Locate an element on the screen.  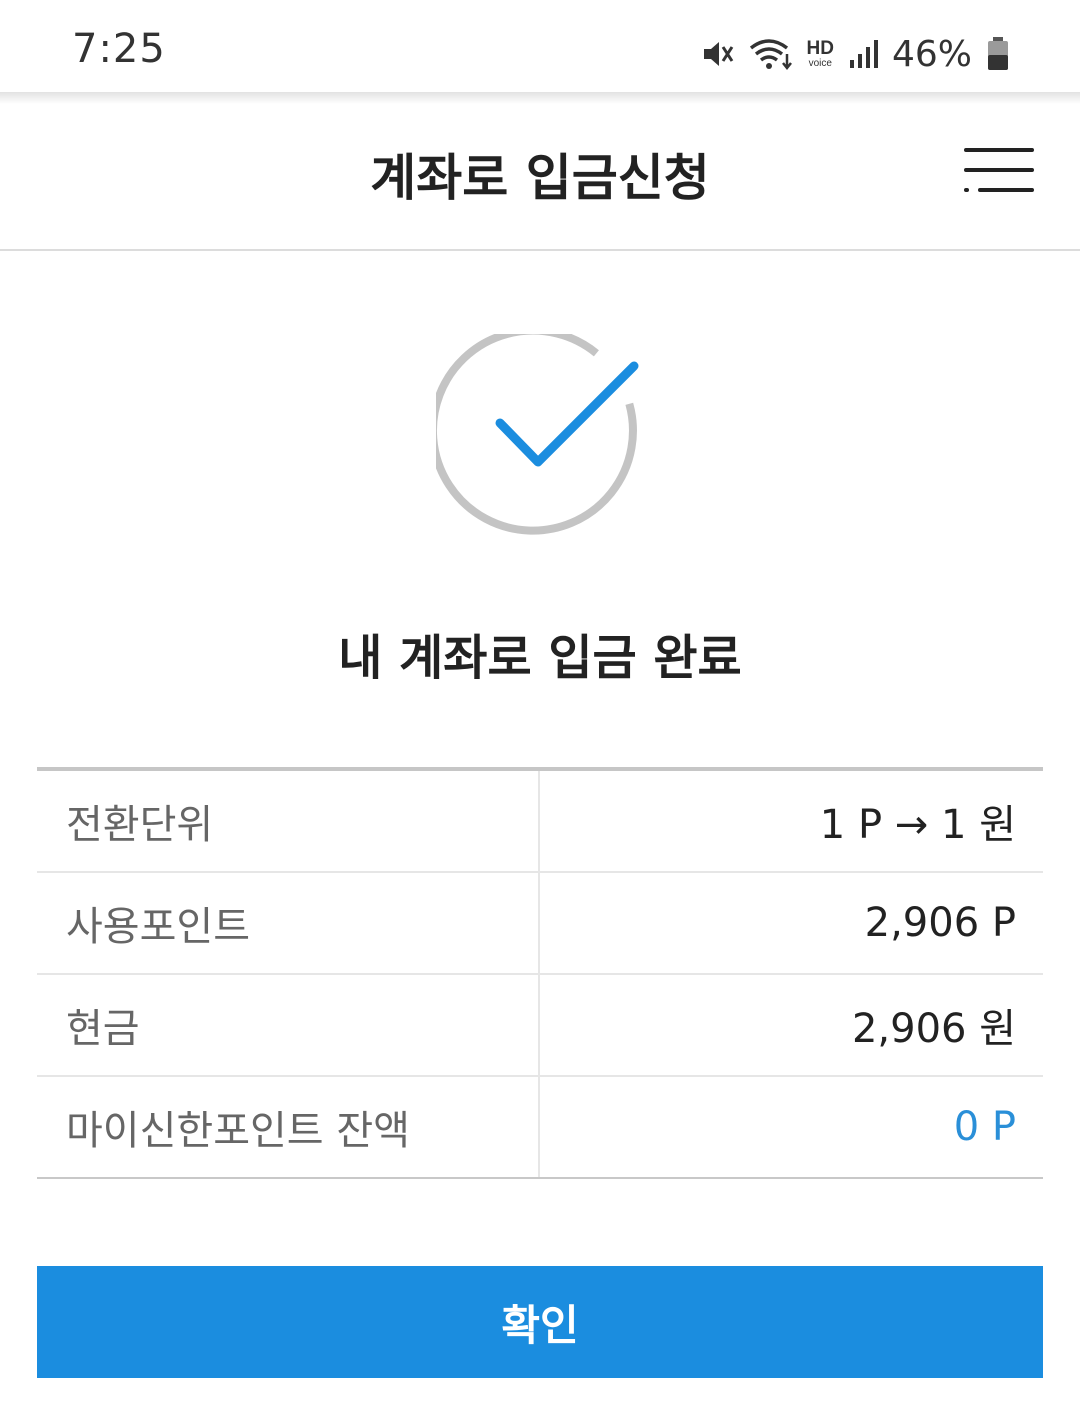
check-circle-icon is located at coordinates (537, 437).